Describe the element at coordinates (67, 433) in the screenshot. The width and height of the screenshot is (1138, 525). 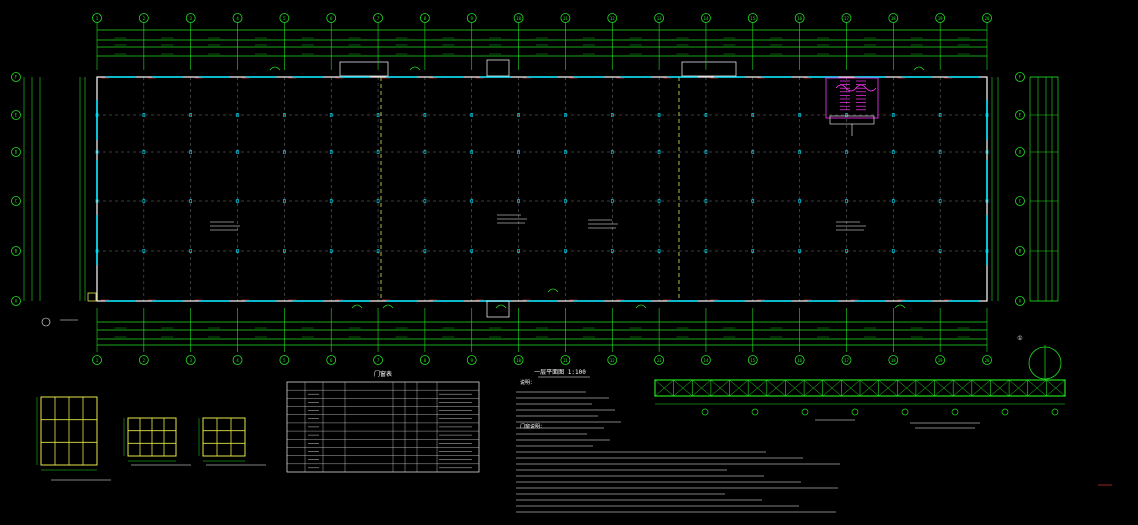
I see `window-detail-c1` at that location.